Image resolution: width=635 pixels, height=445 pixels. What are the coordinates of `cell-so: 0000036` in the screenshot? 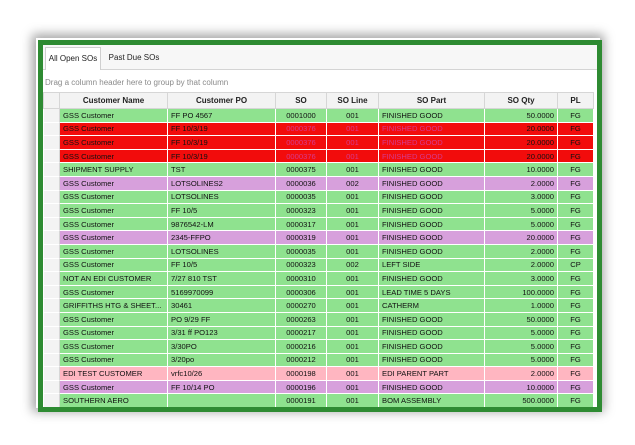 It's located at (301, 183).